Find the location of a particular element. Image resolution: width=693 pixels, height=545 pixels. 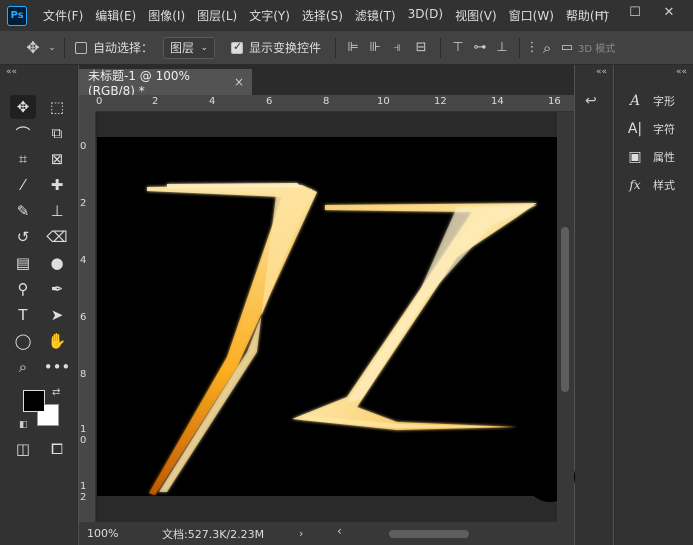

zoom-tool-icon: ⌕ is located at coordinates (23, 367).